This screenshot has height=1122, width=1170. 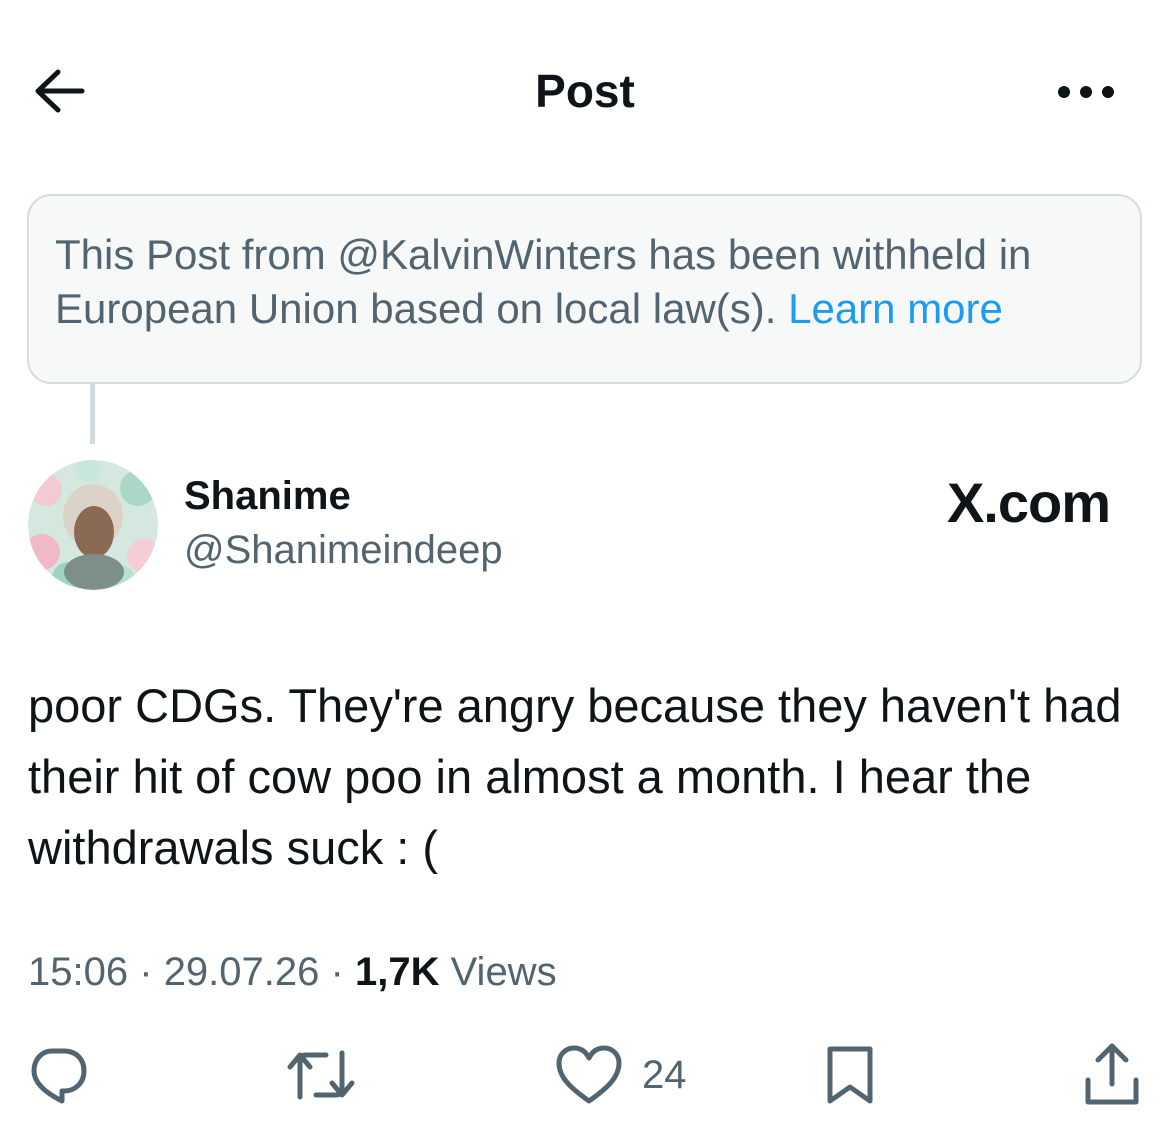 I want to click on bookmark-button, so click(x=850, y=1075).